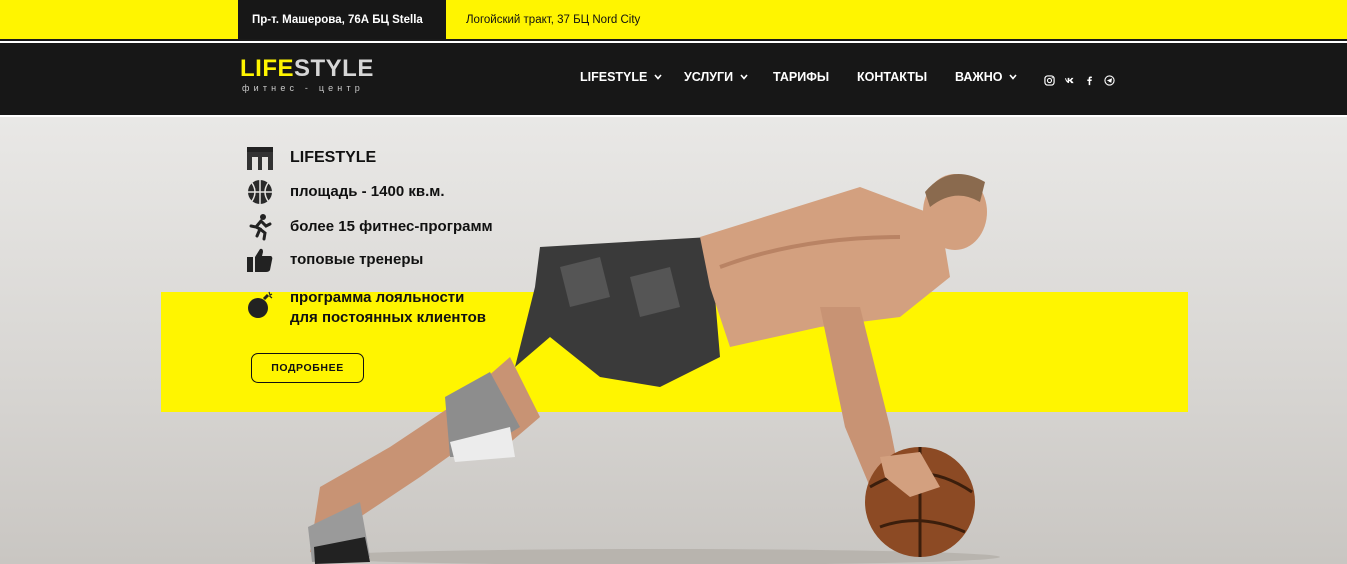 The height and width of the screenshot is (564, 1347). I want to click on logo: LIFESTYLE фитнес - центр, so click(329, 79).